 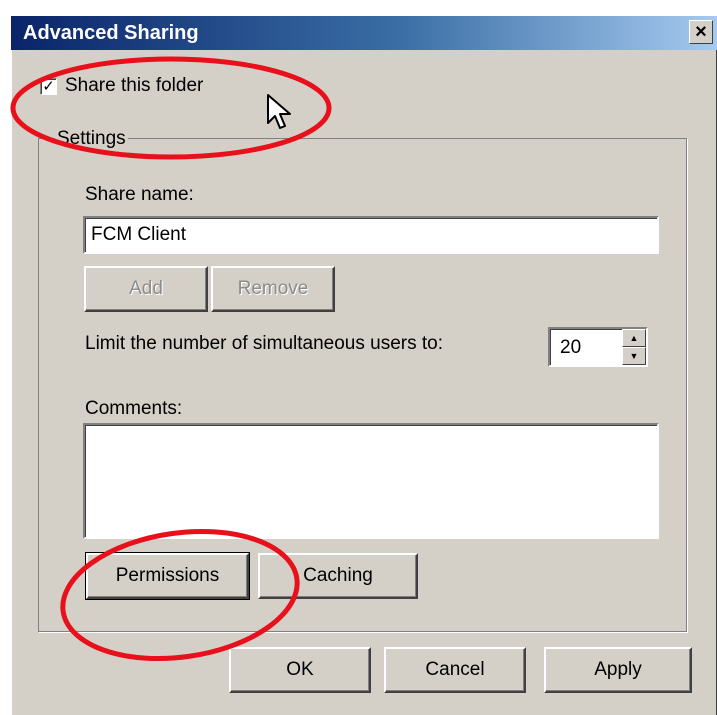 I want to click on spin-down-icon: ▼, so click(x=634, y=356).